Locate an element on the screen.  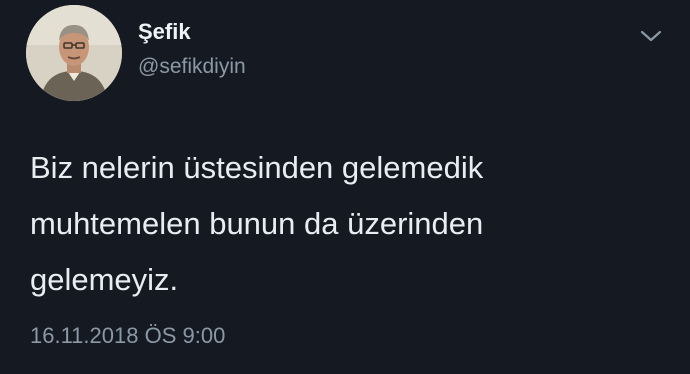
avatar-photo-icon is located at coordinates (74, 53).